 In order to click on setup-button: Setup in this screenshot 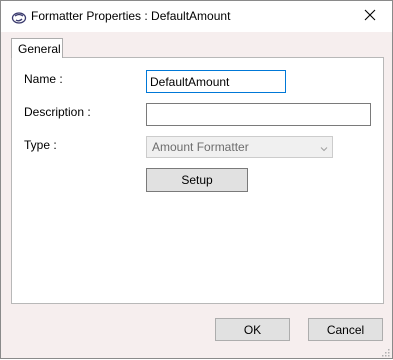, I will do `click(197, 180)`.